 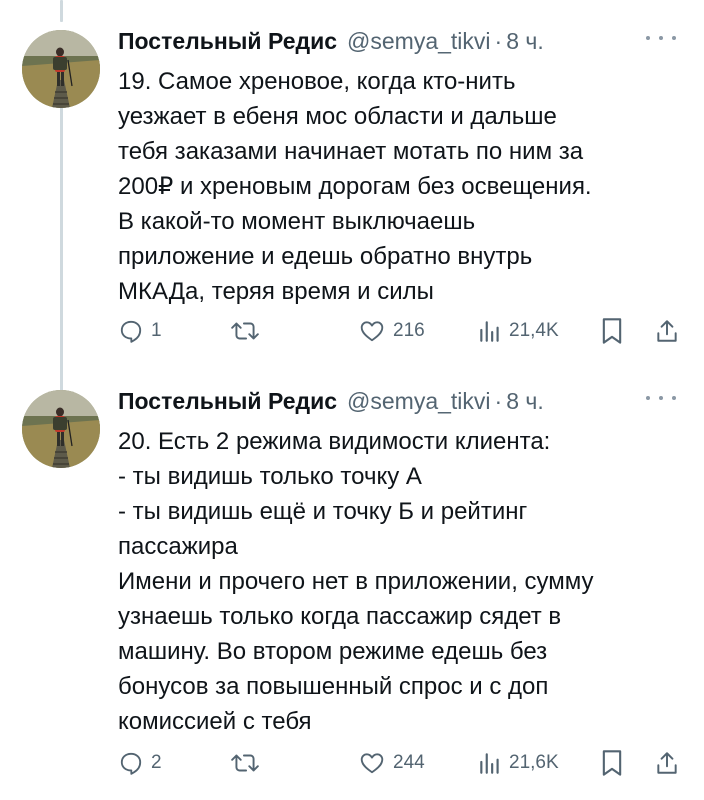 What do you see at coordinates (534, 330) in the screenshot?
I see `views-count: 21,4K` at bounding box center [534, 330].